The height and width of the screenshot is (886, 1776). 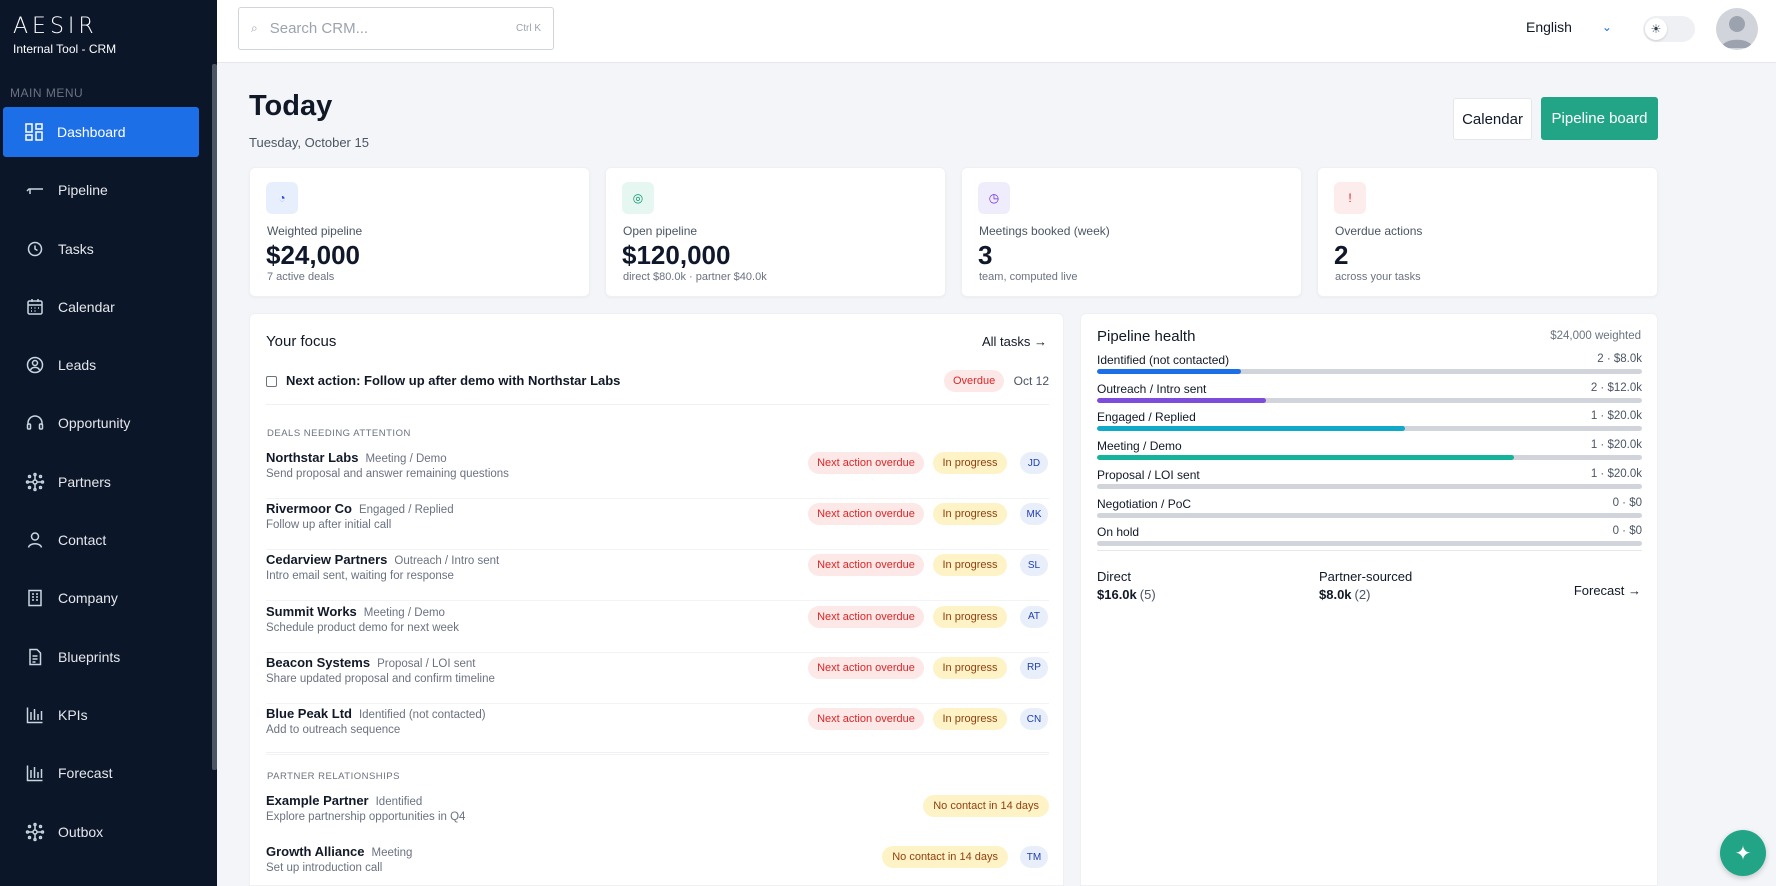 I want to click on deal-name: Cedarview Partners Outreach / Intro sent, so click(x=382, y=559).